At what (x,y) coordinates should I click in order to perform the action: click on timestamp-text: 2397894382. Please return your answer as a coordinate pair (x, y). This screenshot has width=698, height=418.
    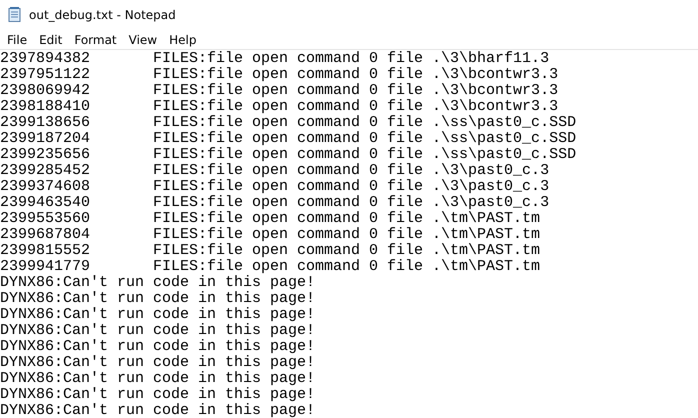
    Looking at the image, I should click on (46, 59).